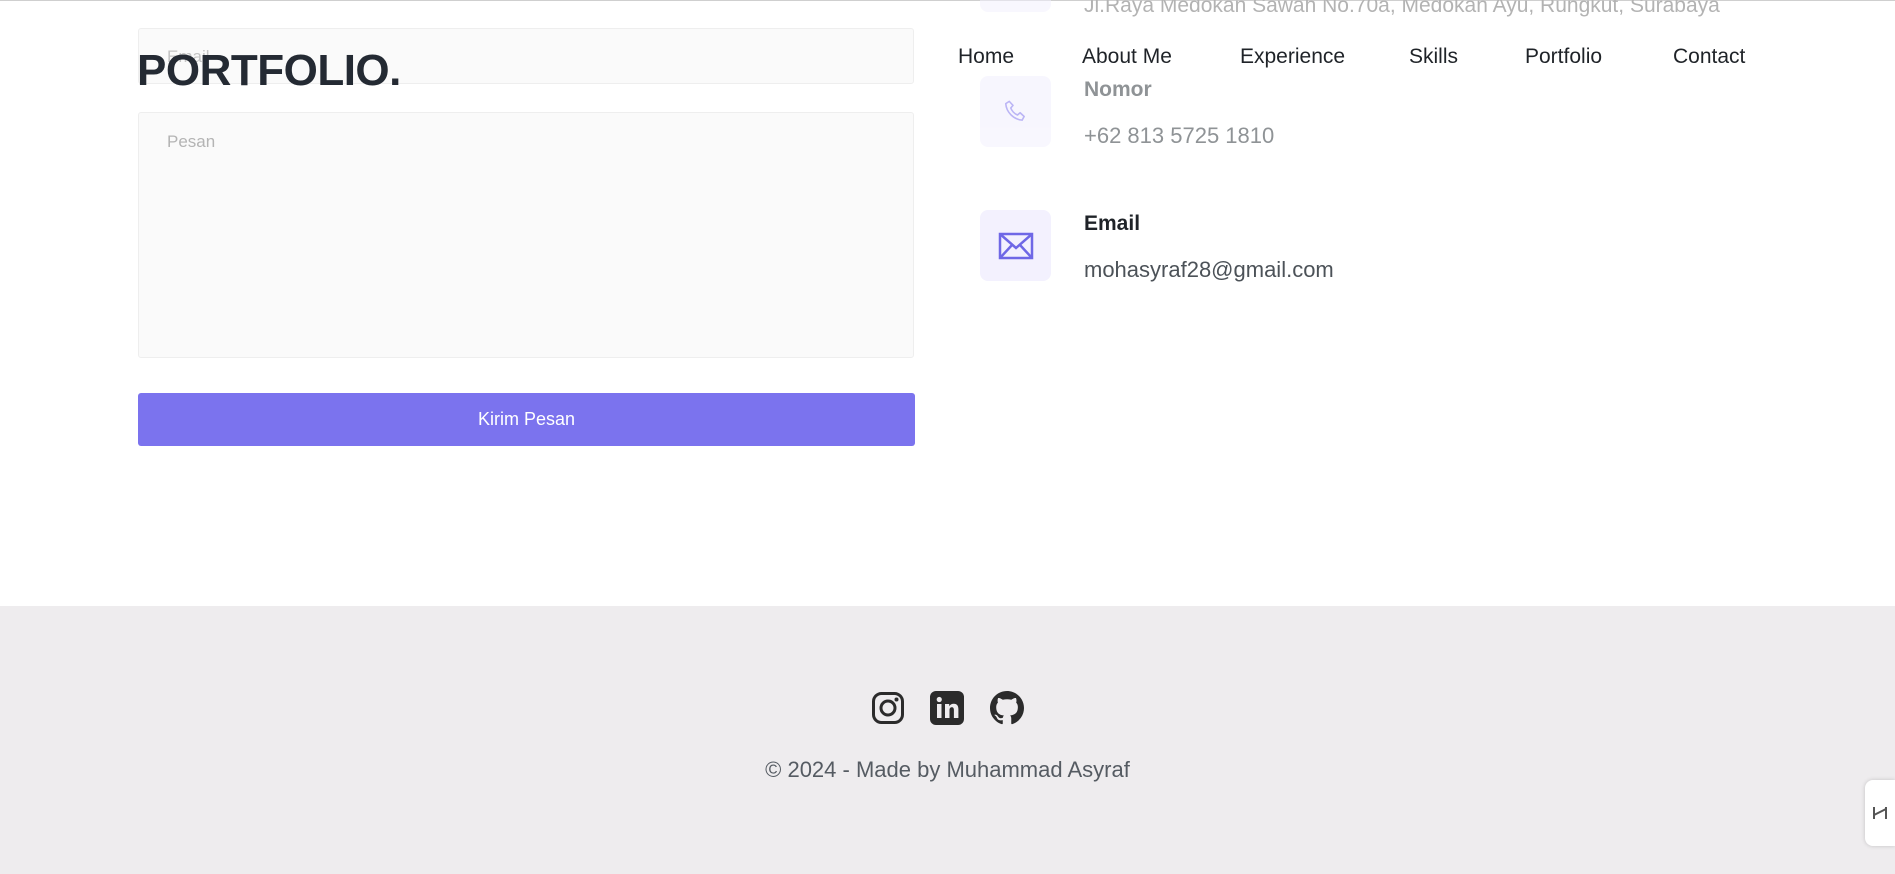 The image size is (1895, 874). I want to click on linkedin-icon, so click(947, 708).